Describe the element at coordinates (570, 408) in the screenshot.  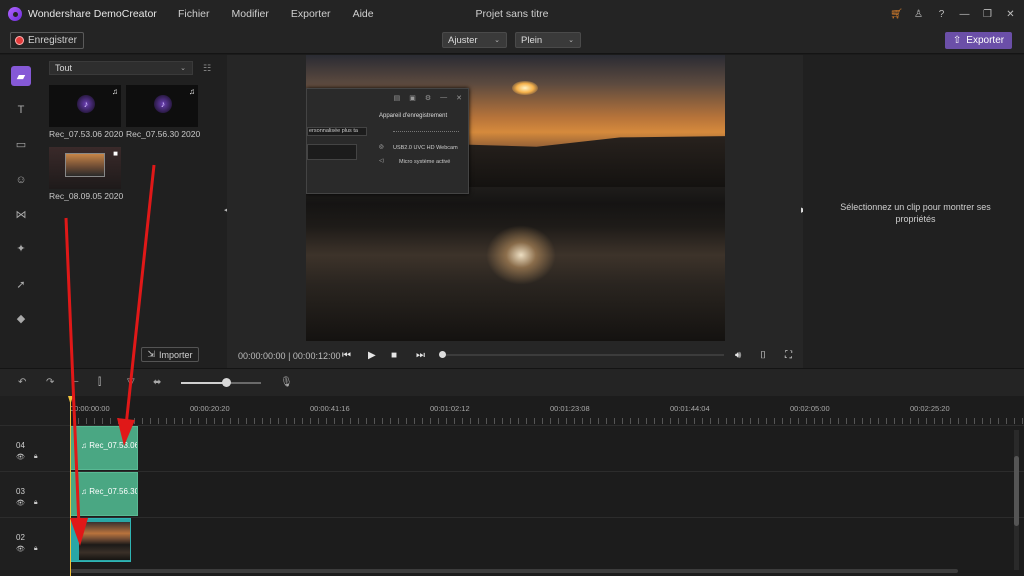
I see `ruler-label: 00:01:23:08` at that location.